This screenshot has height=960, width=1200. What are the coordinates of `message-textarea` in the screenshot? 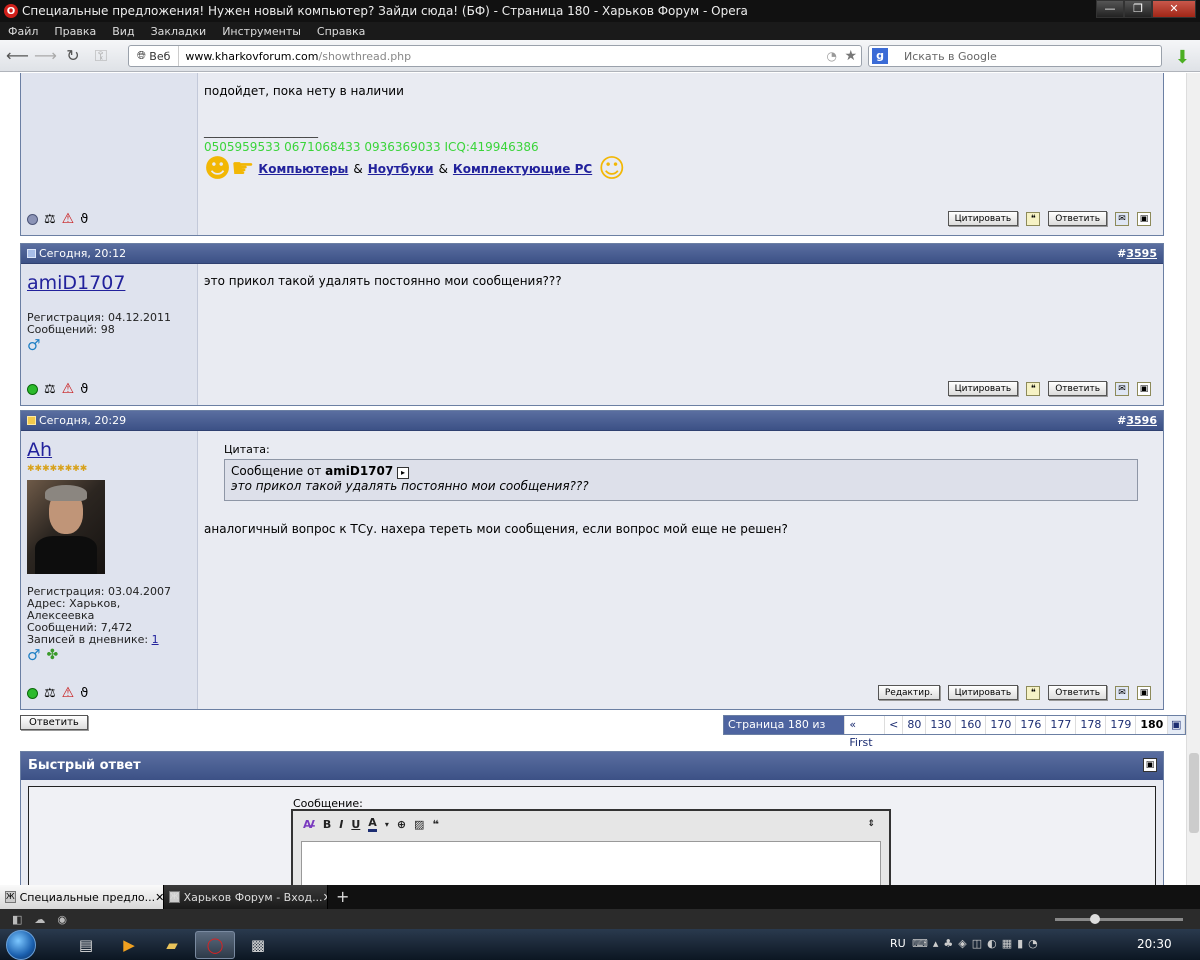 It's located at (591, 863).